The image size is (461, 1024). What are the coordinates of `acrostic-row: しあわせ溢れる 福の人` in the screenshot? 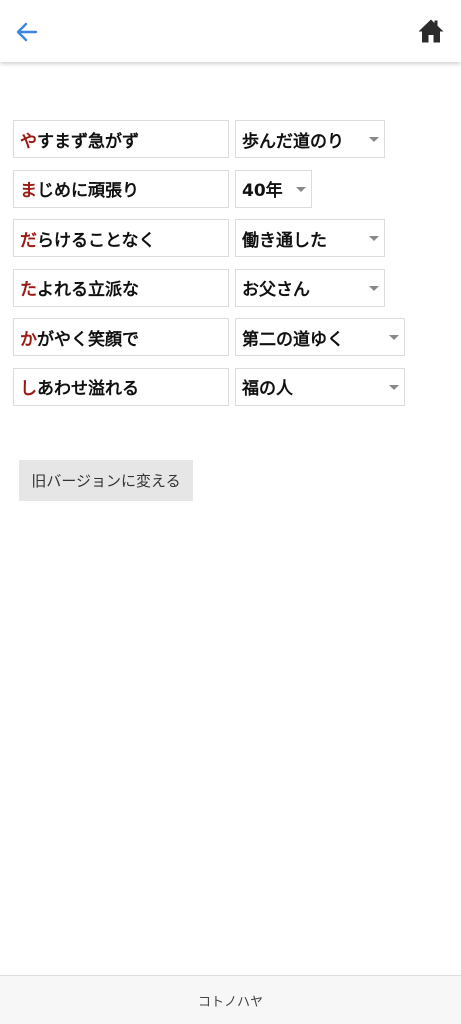 It's located at (233, 386).